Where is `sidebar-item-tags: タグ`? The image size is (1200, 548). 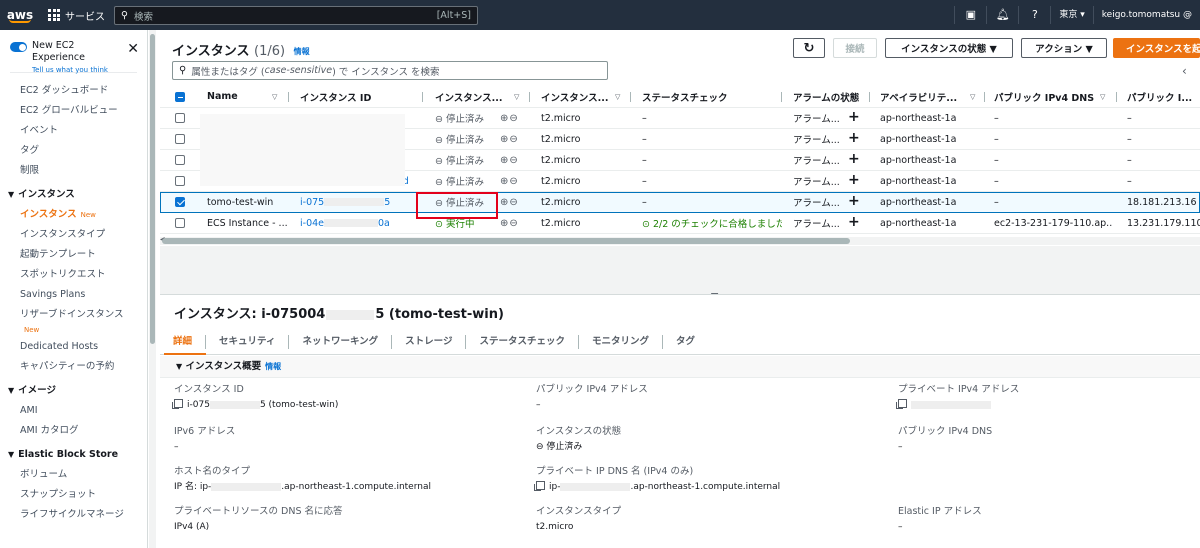 sidebar-item-tags: タグ is located at coordinates (73, 151).